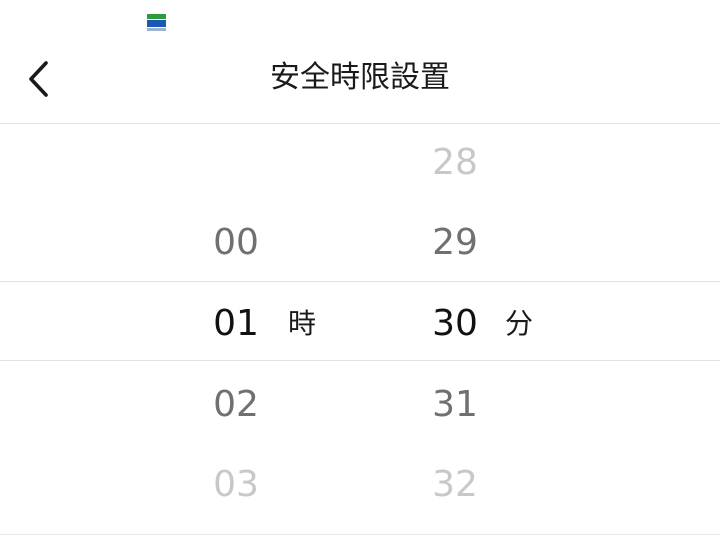 The height and width of the screenshot is (536, 720). What do you see at coordinates (236, 405) in the screenshot?
I see `hour-option: 02` at bounding box center [236, 405].